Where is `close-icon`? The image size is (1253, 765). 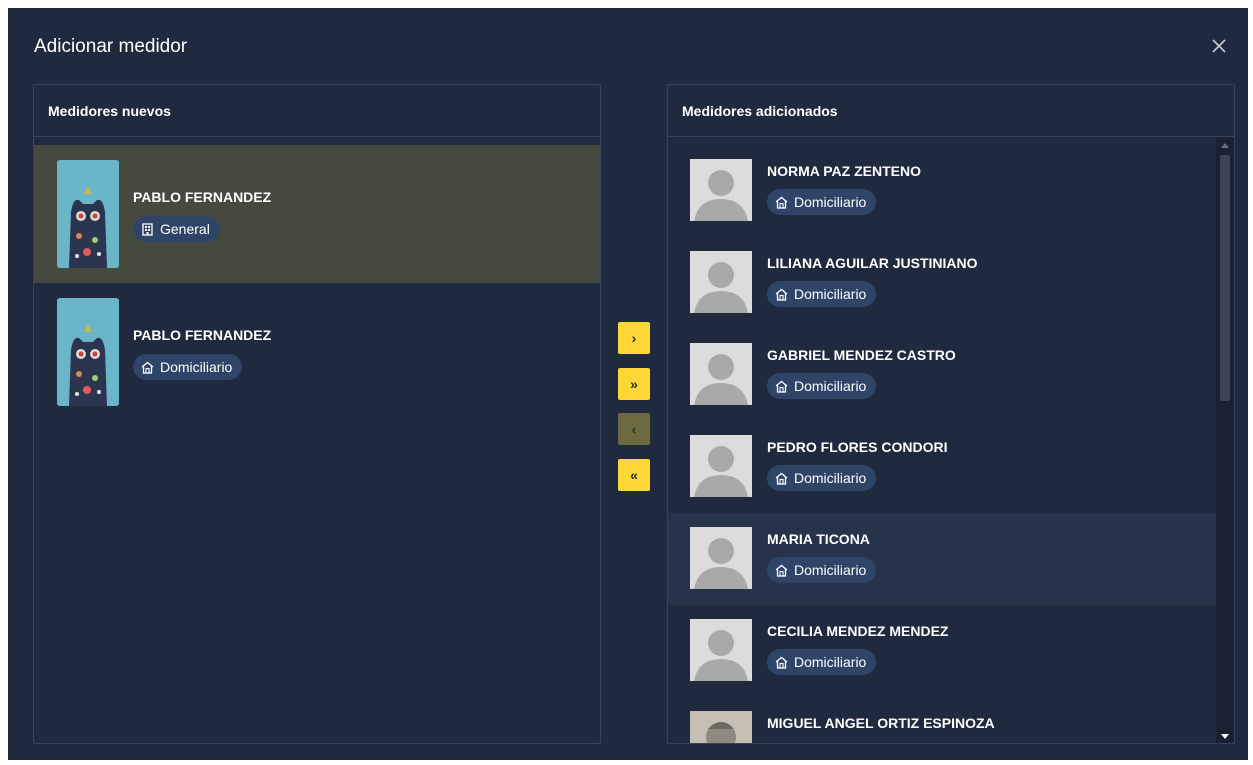 close-icon is located at coordinates (1219, 46).